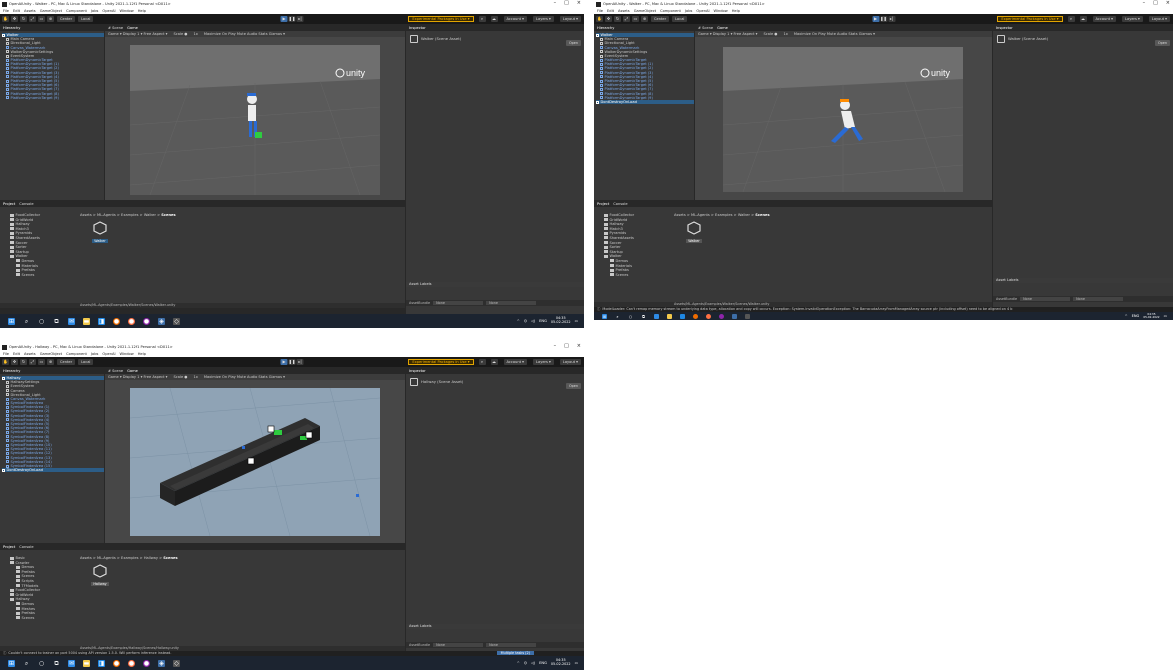 The height and width of the screenshot is (670, 1173). I want to click on app-icon: ◨, so click(101, 321).